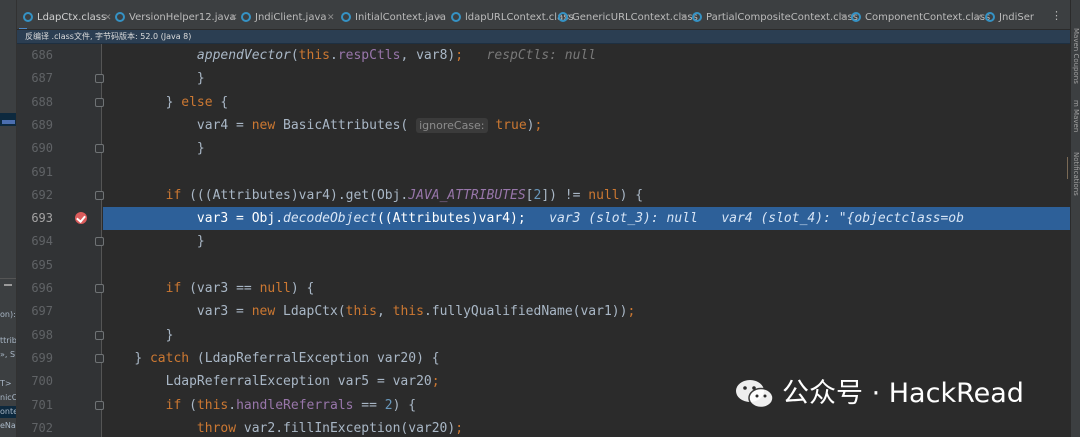 The height and width of the screenshot is (437, 1080). What do you see at coordinates (42, 218) in the screenshot?
I see `line-number: 693` at bounding box center [42, 218].